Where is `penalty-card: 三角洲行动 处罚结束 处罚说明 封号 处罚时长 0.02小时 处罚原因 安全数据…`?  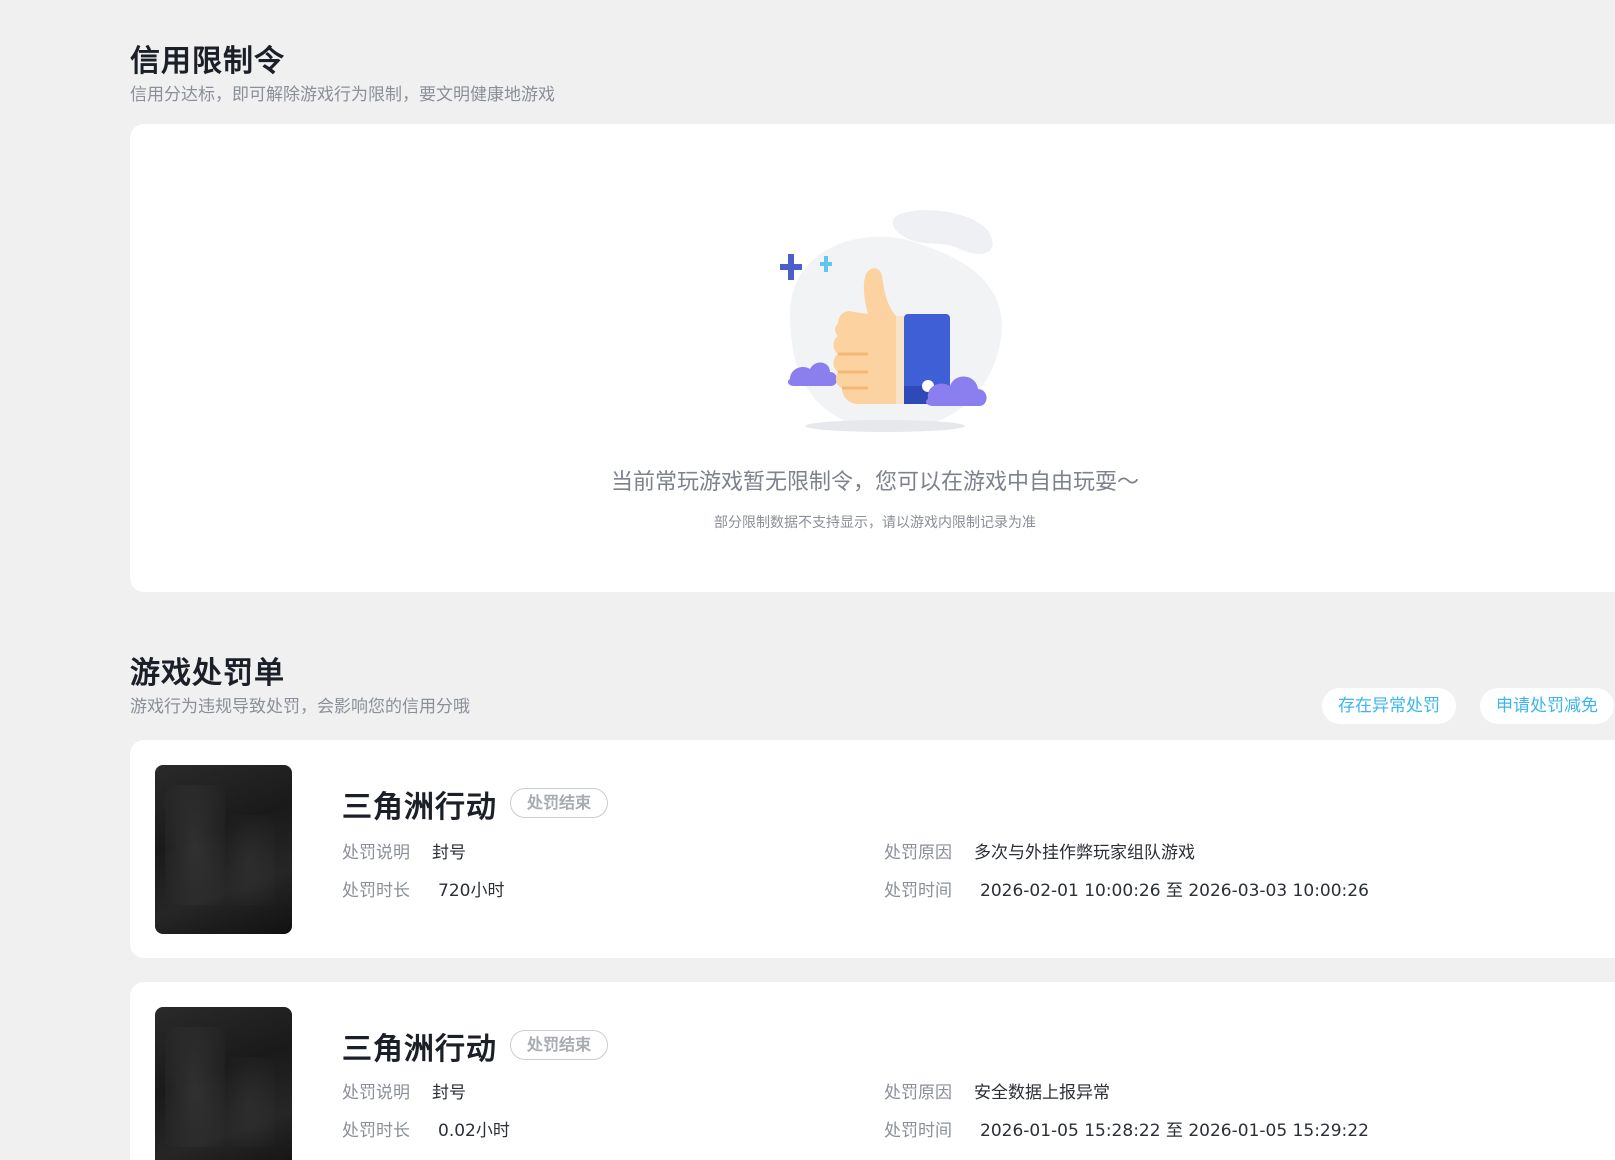
penalty-card: 三角洲行动 处罚结束 处罚说明 封号 处罚时长 0.02小时 处罚原因 安全数据… is located at coordinates (872, 1071).